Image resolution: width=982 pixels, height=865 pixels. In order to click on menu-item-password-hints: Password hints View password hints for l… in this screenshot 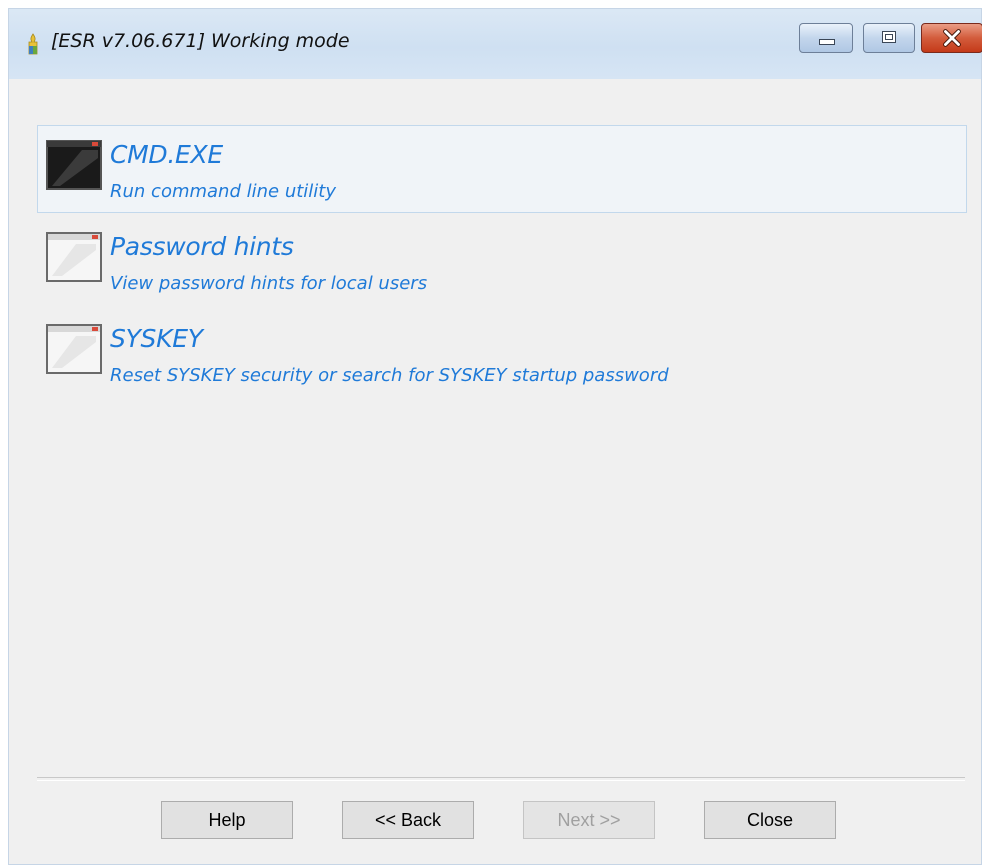, I will do `click(502, 261)`.